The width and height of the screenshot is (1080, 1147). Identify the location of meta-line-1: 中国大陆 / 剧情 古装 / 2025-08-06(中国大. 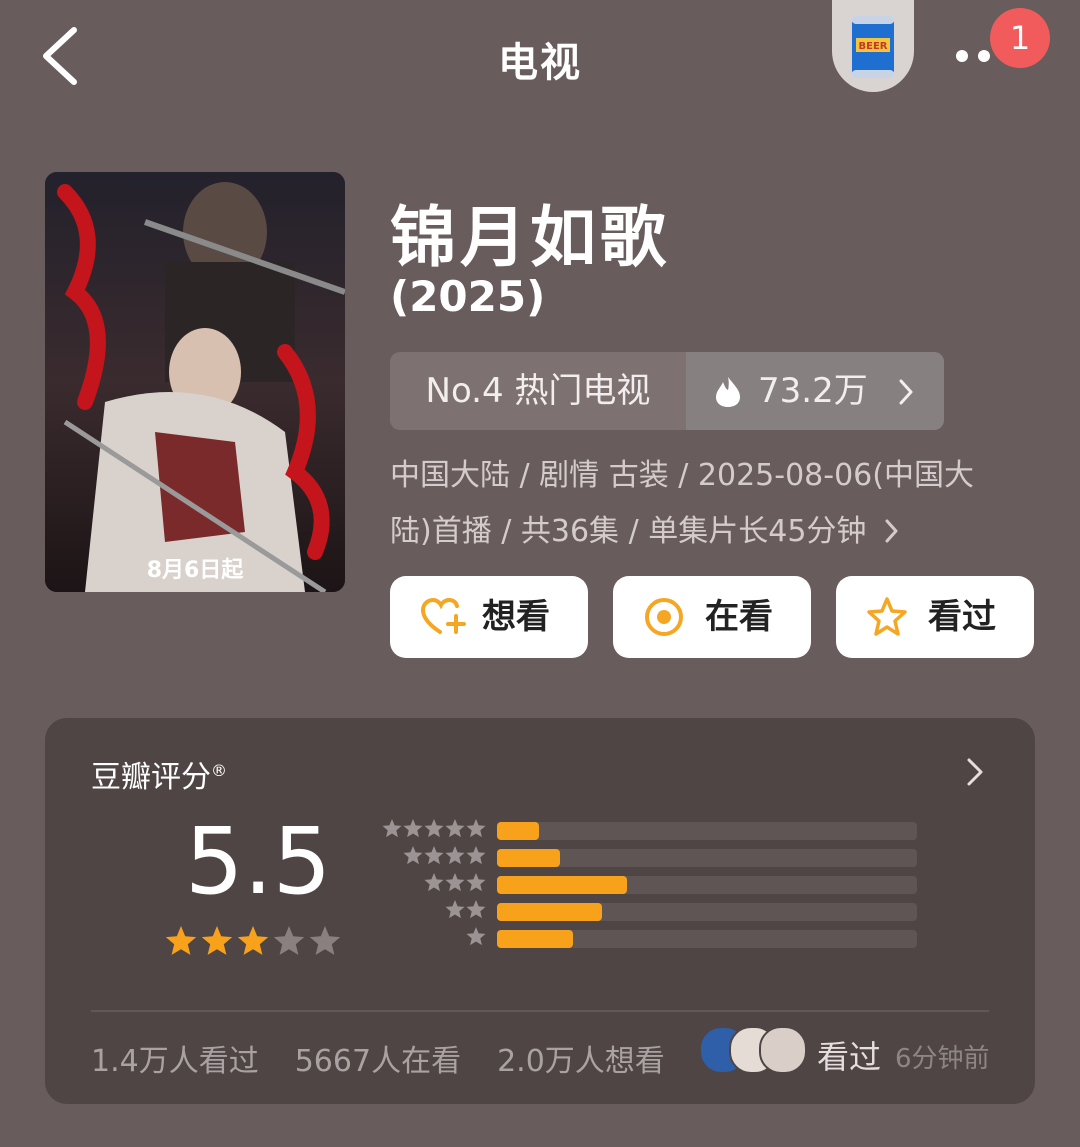
(682, 475).